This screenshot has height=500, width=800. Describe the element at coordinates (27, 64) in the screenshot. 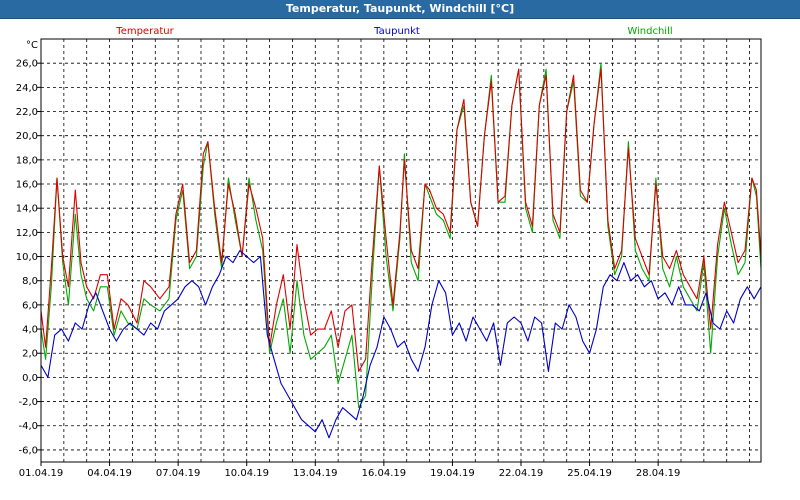

I see `y-tick-label: 26,0` at that location.